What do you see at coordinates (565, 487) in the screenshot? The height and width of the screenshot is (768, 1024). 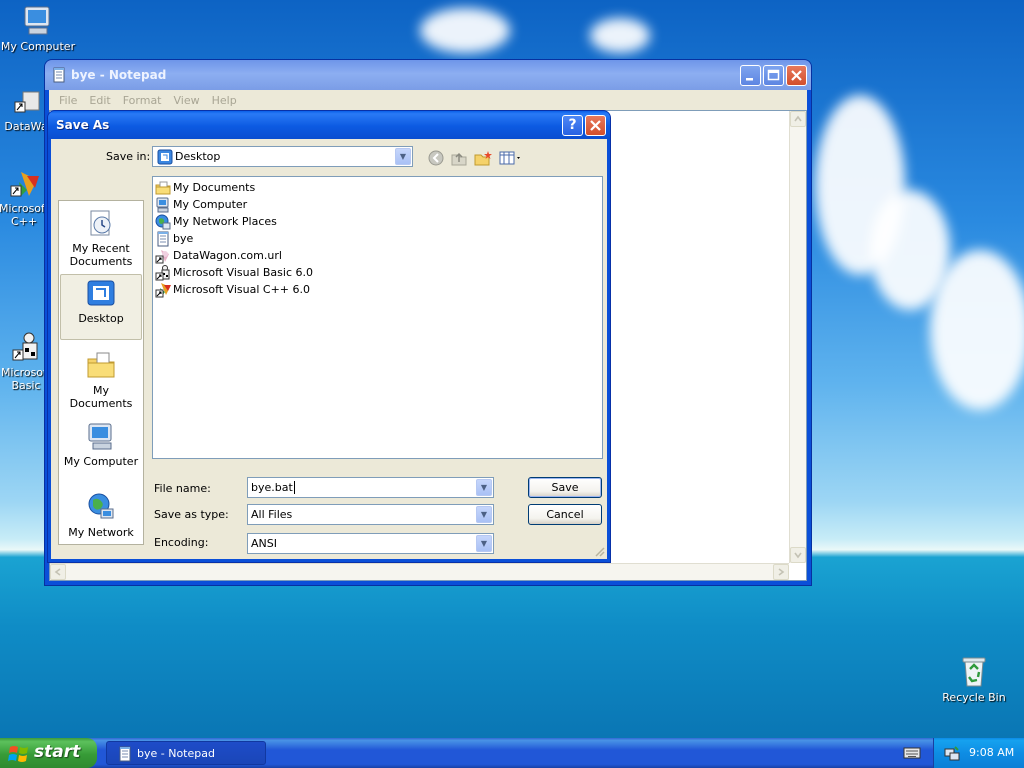 I see `save-button: Save` at bounding box center [565, 487].